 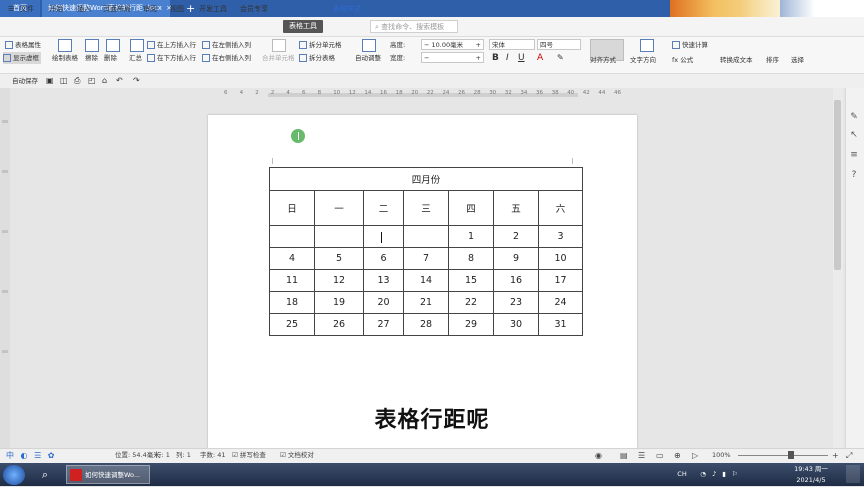 What do you see at coordinates (136, 81) in the screenshot?
I see `redo-icon: ↷` at bounding box center [136, 81].